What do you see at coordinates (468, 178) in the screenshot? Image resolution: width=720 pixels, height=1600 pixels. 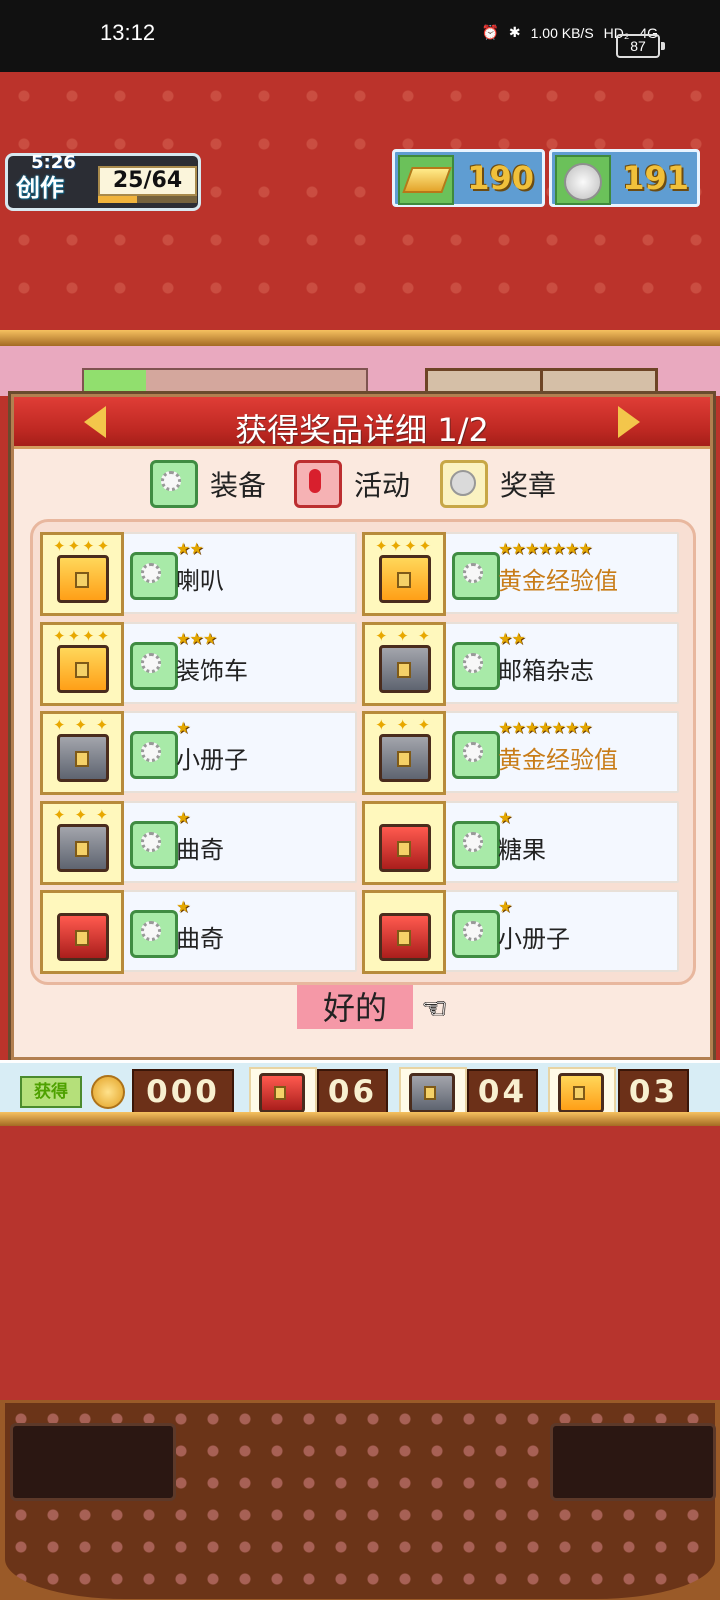 I see `gold-currency: 190` at bounding box center [468, 178].